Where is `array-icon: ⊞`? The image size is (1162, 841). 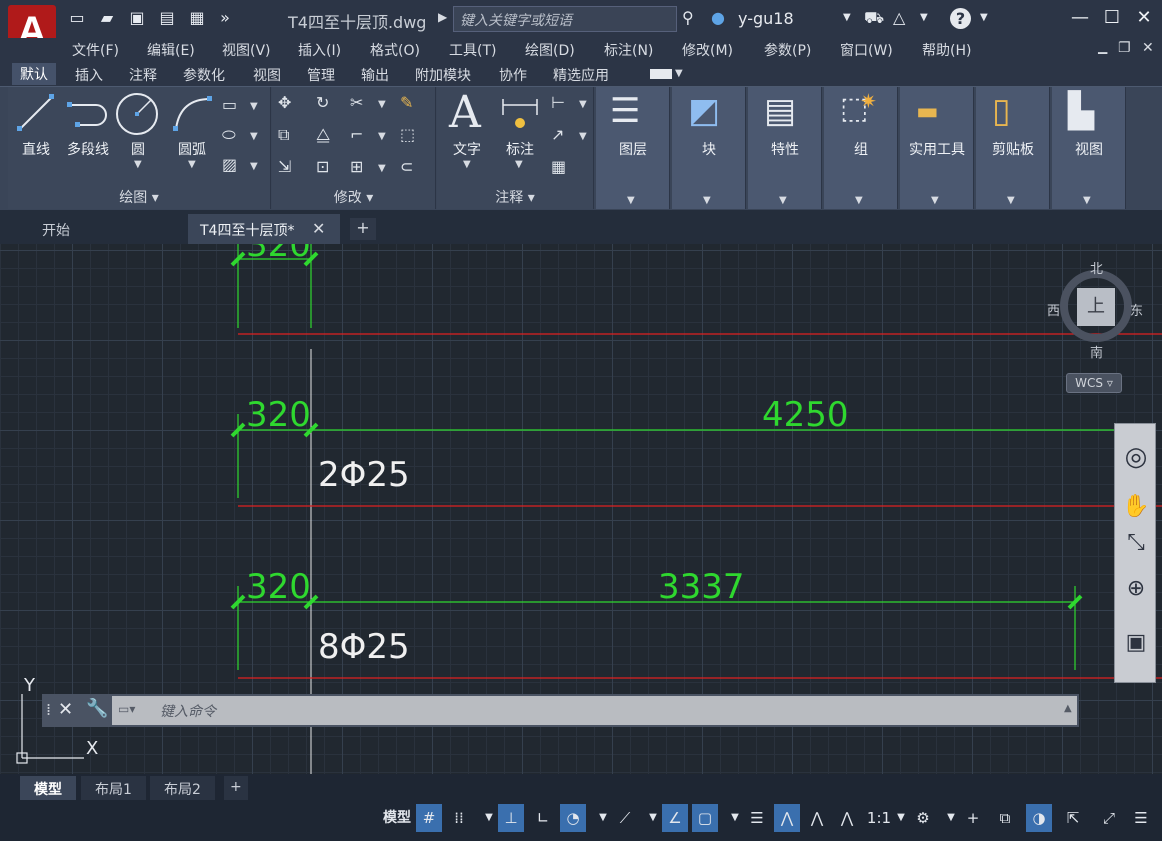 array-icon: ⊞ is located at coordinates (356, 166).